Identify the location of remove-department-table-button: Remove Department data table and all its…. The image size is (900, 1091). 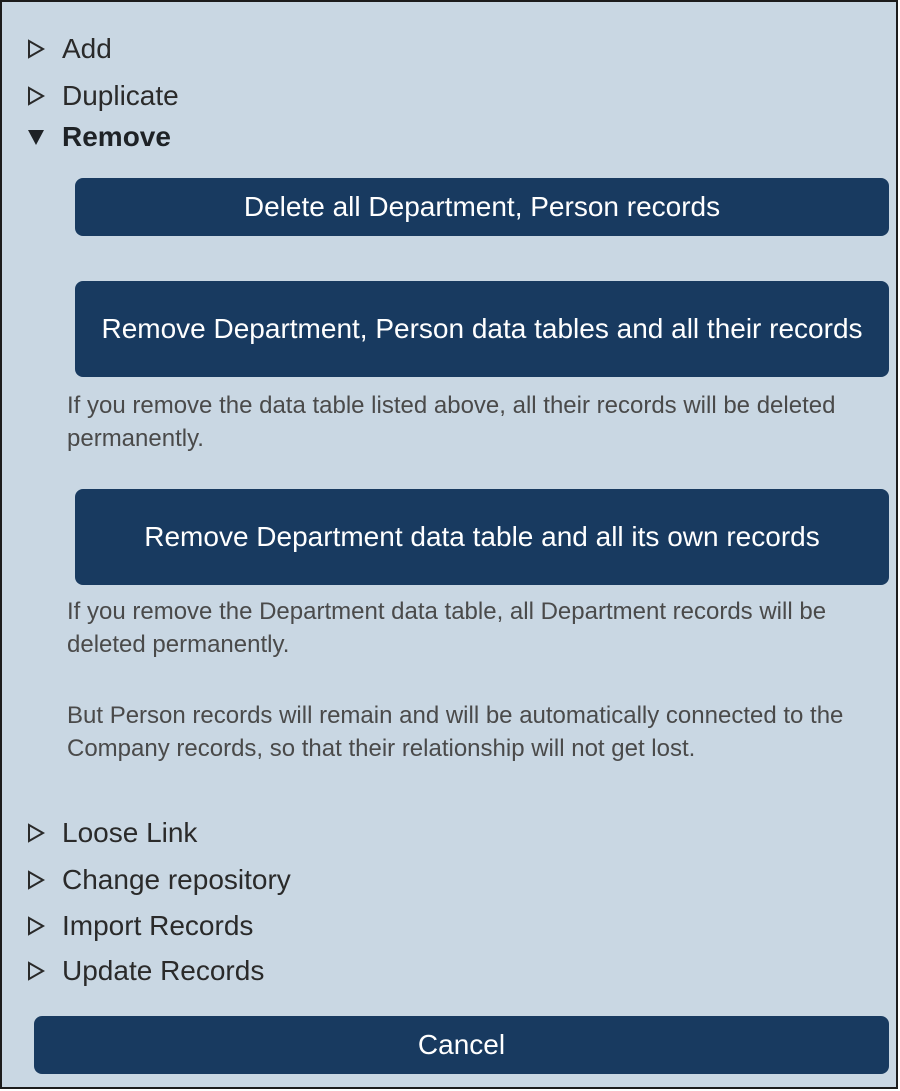
(482, 537).